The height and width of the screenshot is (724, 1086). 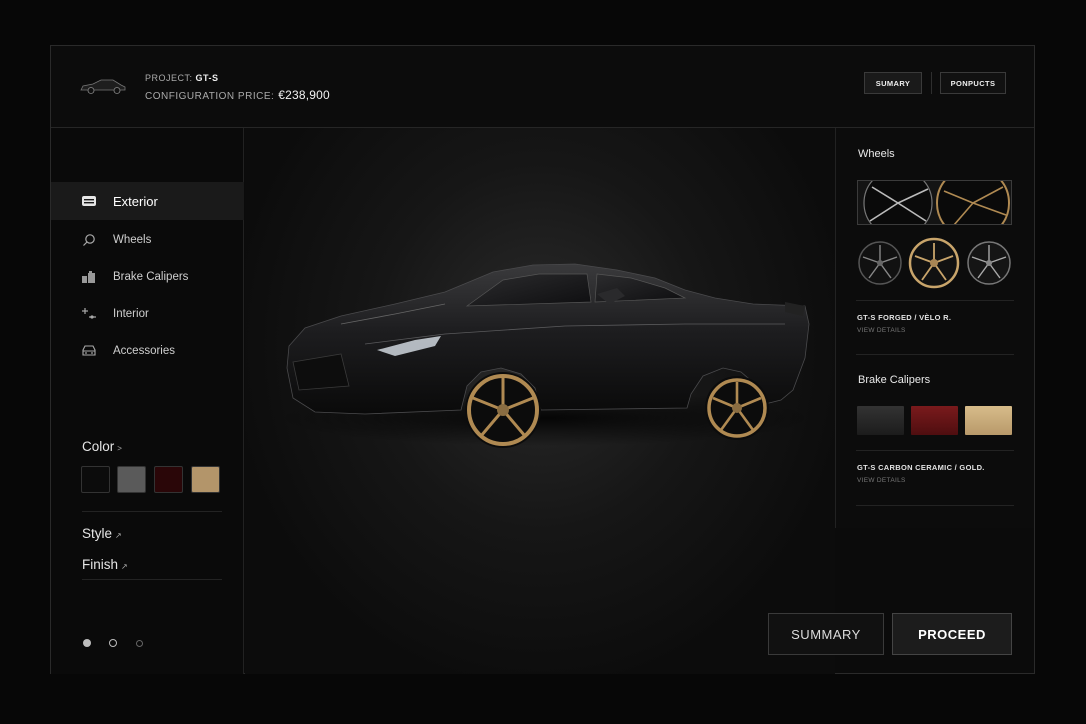 I want to click on style-label-text: Style, so click(x=97, y=533).